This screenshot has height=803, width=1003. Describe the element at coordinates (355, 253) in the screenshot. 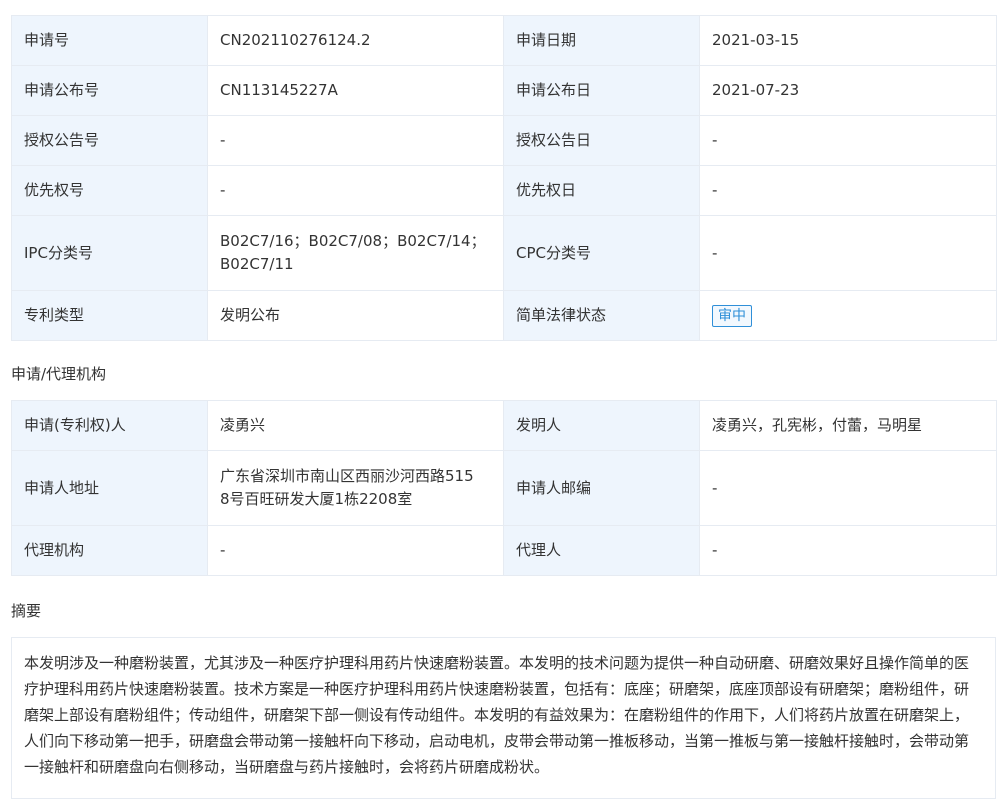

I see `ipc-classification: B02C7/16；B02C7/08；B02C7/14； B02C7/11` at that location.